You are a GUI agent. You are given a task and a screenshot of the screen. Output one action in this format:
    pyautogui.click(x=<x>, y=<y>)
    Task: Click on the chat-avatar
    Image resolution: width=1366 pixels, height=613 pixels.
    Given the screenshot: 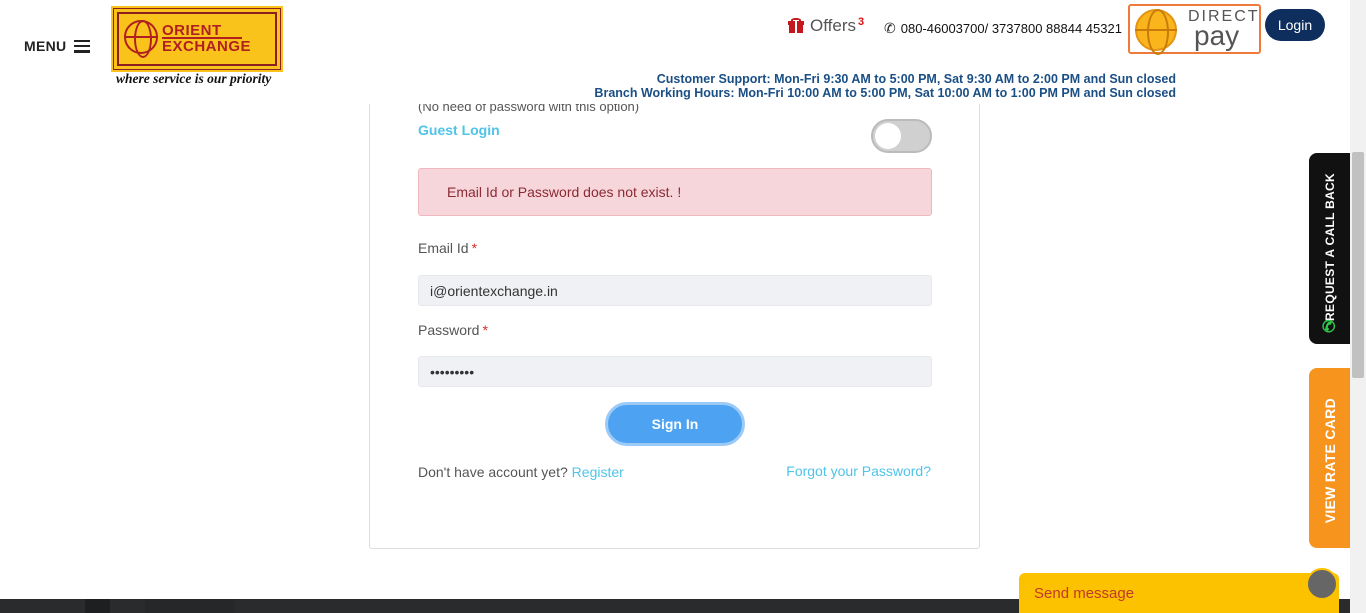 What is the action you would take?
    pyautogui.click(x=1322, y=584)
    